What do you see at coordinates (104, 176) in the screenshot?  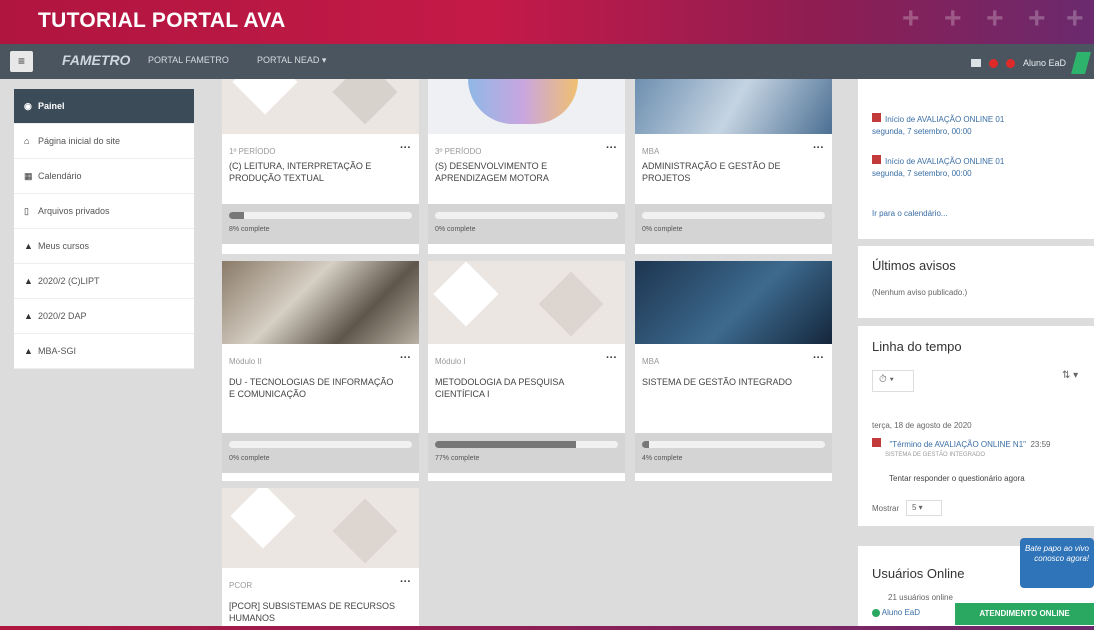 I see `sidebar-item-calendar: ▦ Calendário` at bounding box center [104, 176].